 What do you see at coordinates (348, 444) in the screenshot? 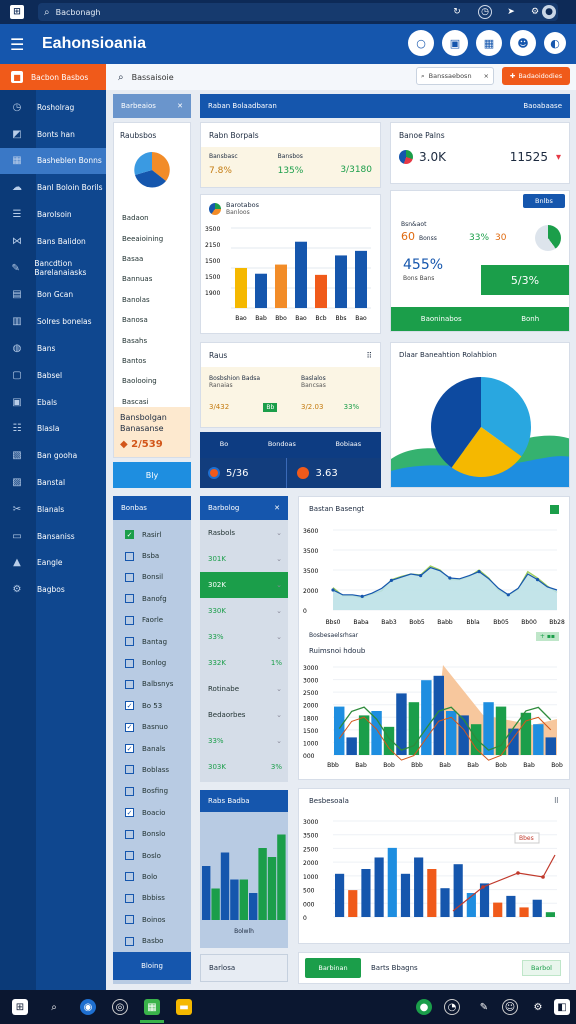
I see `dark-bar-c: Bobiaas` at bounding box center [348, 444].